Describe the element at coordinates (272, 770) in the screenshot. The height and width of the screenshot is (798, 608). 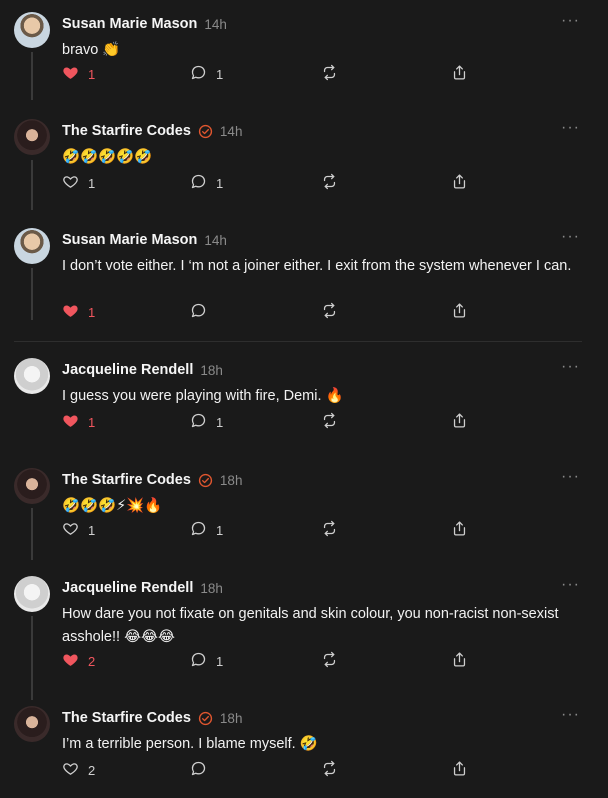
I see `post-actions: 2` at that location.